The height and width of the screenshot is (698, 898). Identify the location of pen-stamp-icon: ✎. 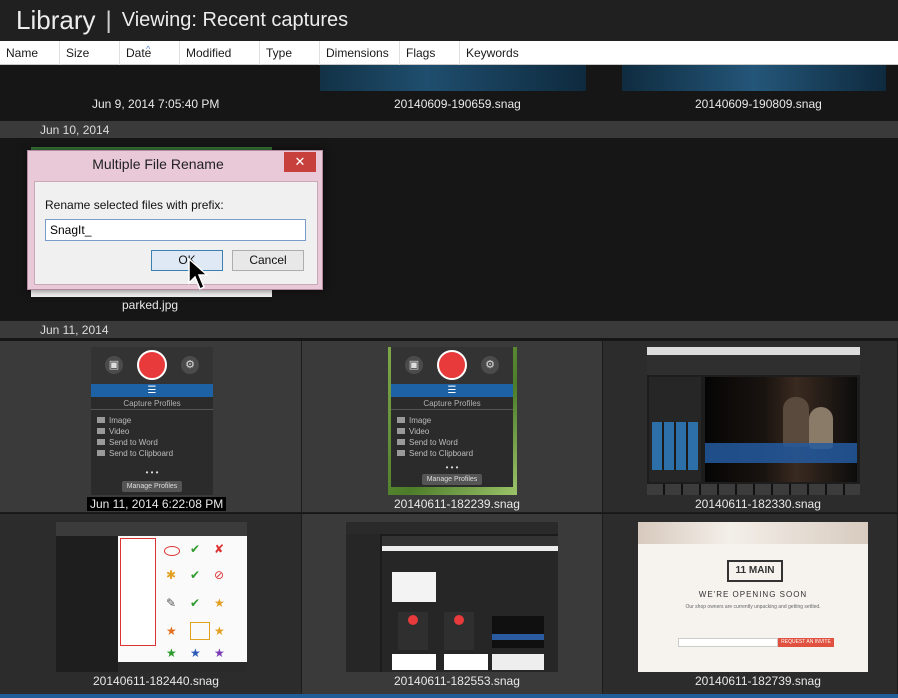
(171, 603).